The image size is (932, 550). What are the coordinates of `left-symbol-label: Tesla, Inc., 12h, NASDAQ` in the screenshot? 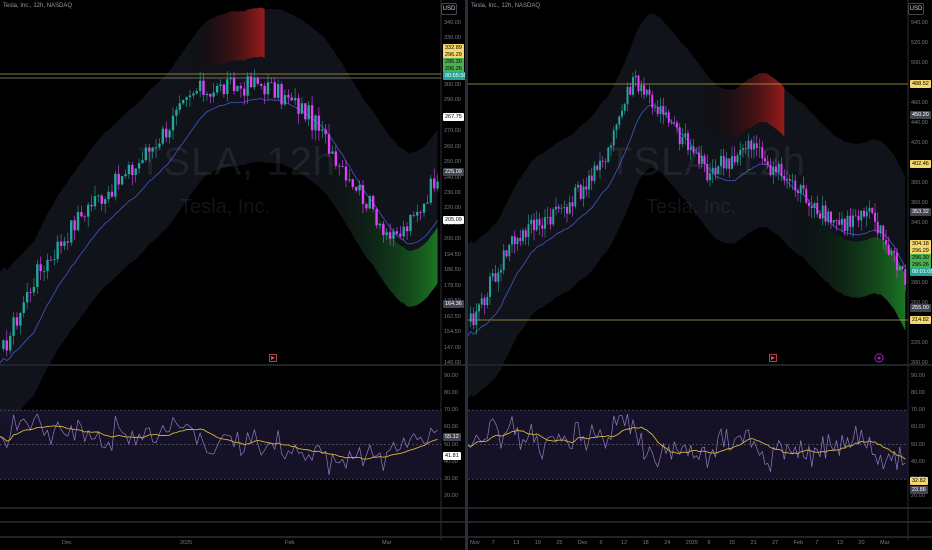 It's located at (37, 6).